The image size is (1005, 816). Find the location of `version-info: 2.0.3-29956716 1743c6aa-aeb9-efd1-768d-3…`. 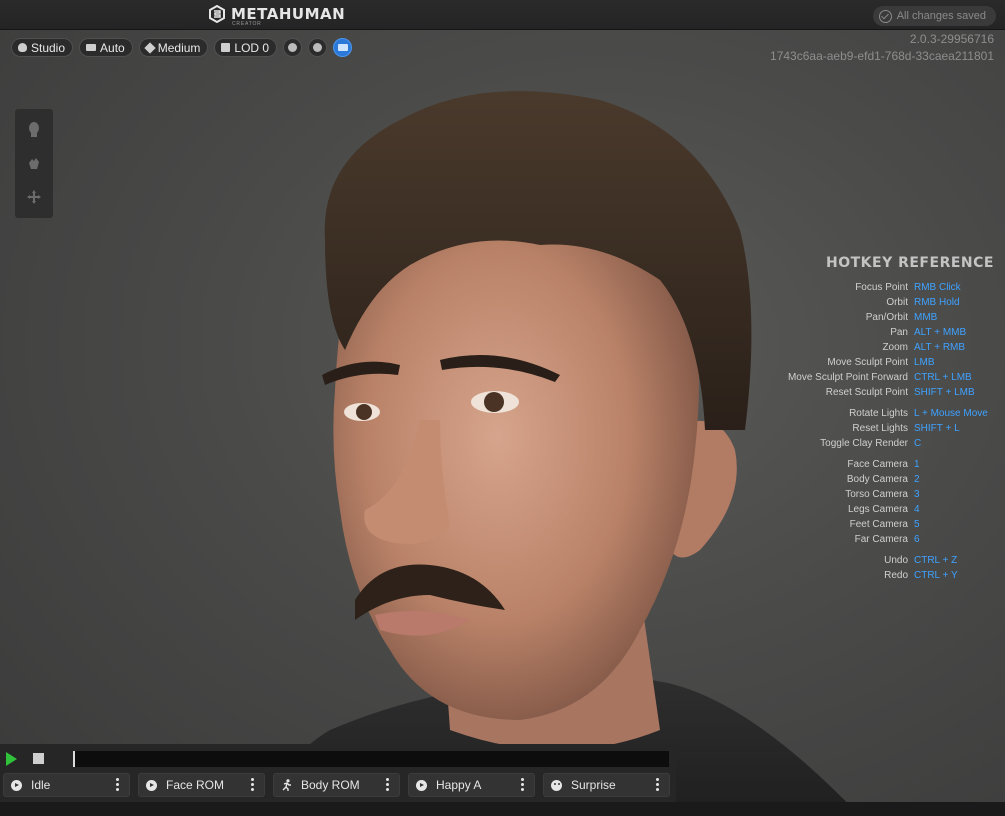

version-info: 2.0.3-29956716 1743c6aa-aeb9-efd1-768d-3… is located at coordinates (882, 48).